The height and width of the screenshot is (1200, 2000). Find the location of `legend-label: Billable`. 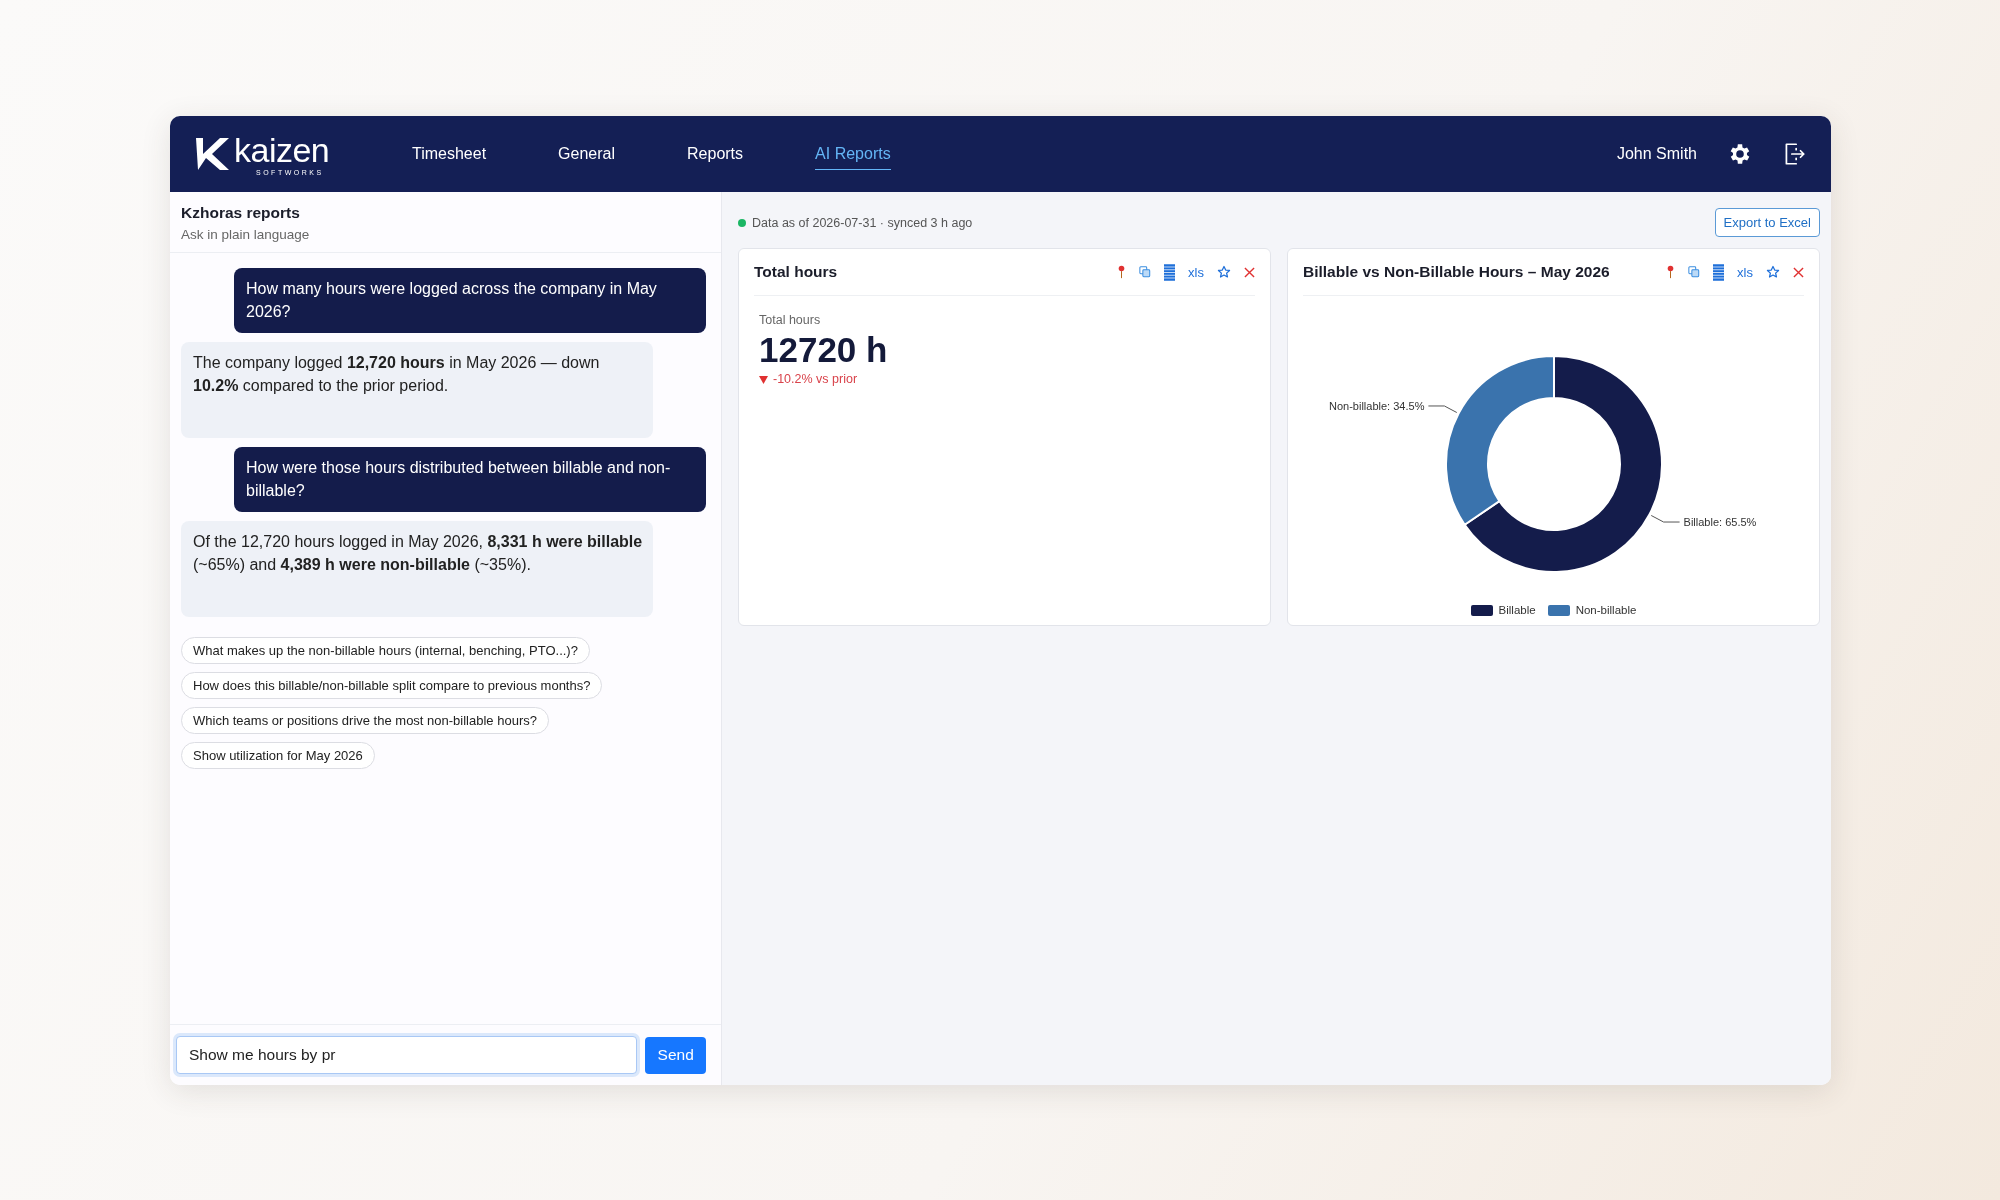

legend-label: Billable is located at coordinates (1517, 610).